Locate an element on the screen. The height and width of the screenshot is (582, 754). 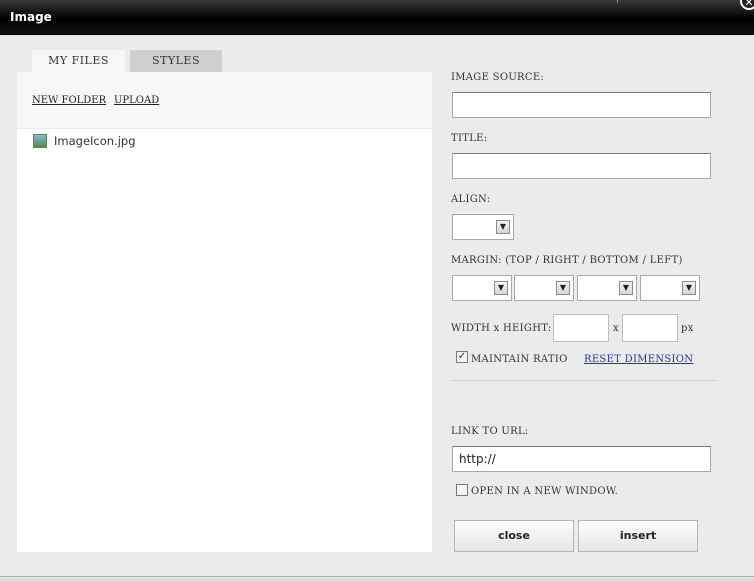
margin-label: MARGIN: (TOP / RIGHT / BOTTOM / LEFT) is located at coordinates (567, 260).